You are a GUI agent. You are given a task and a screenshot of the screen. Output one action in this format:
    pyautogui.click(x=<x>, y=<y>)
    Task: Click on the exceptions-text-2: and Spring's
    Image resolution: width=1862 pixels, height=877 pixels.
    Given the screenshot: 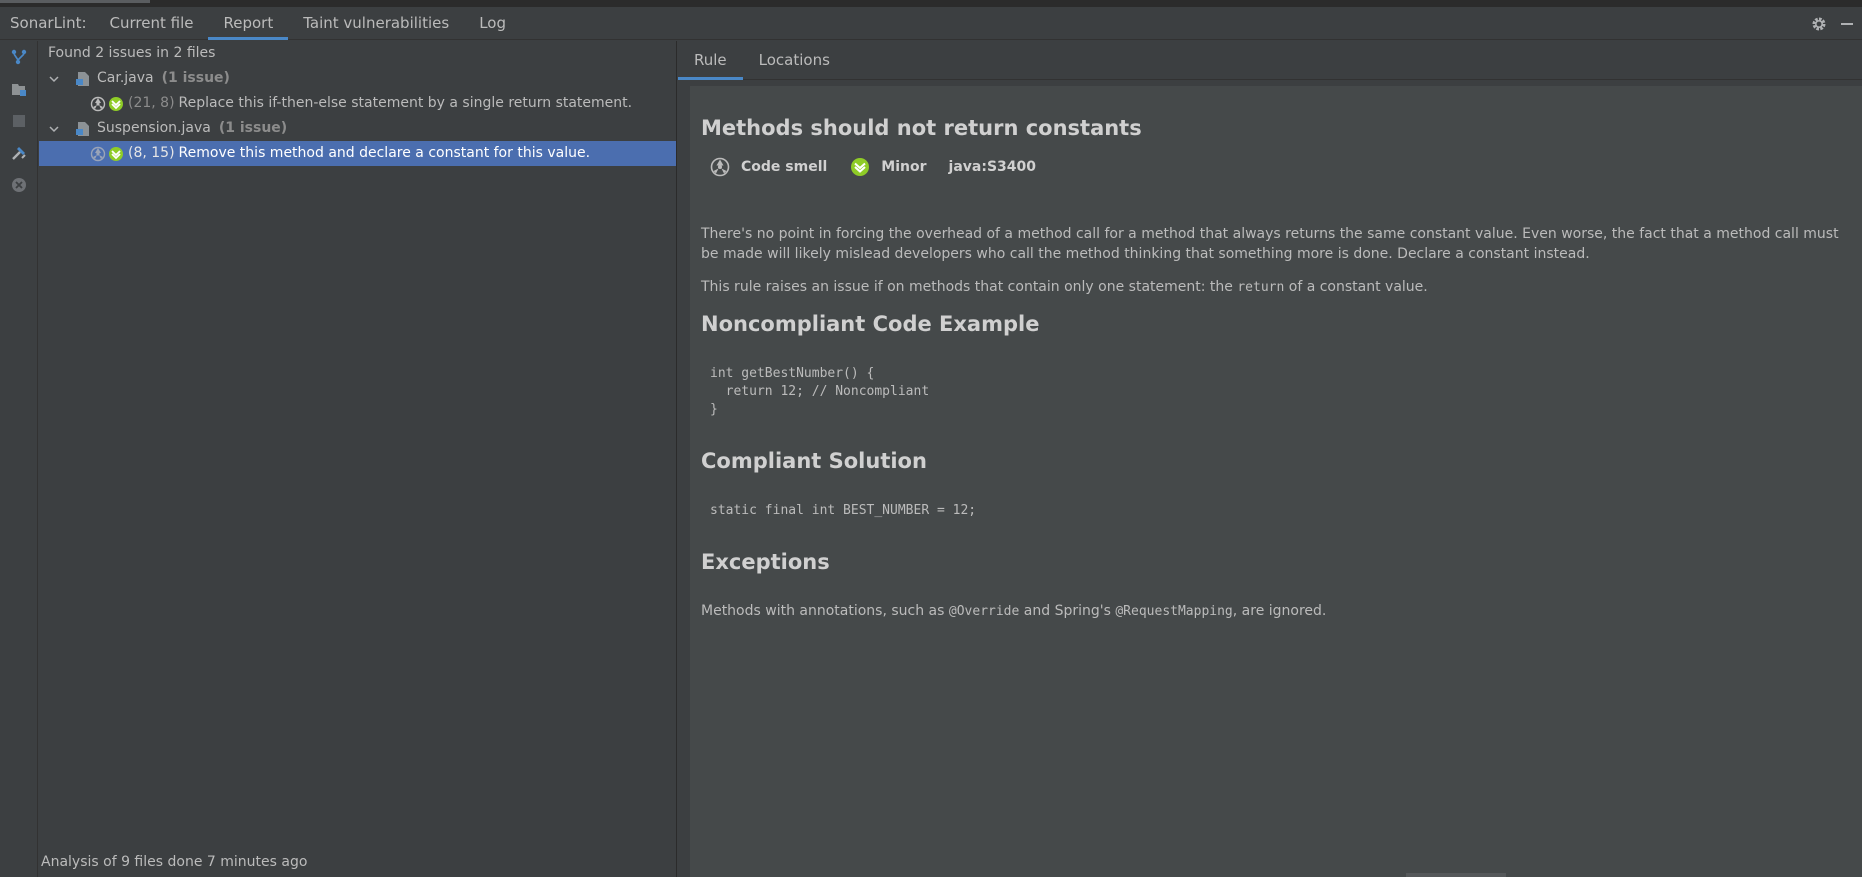 What is the action you would take?
    pyautogui.click(x=1067, y=611)
    